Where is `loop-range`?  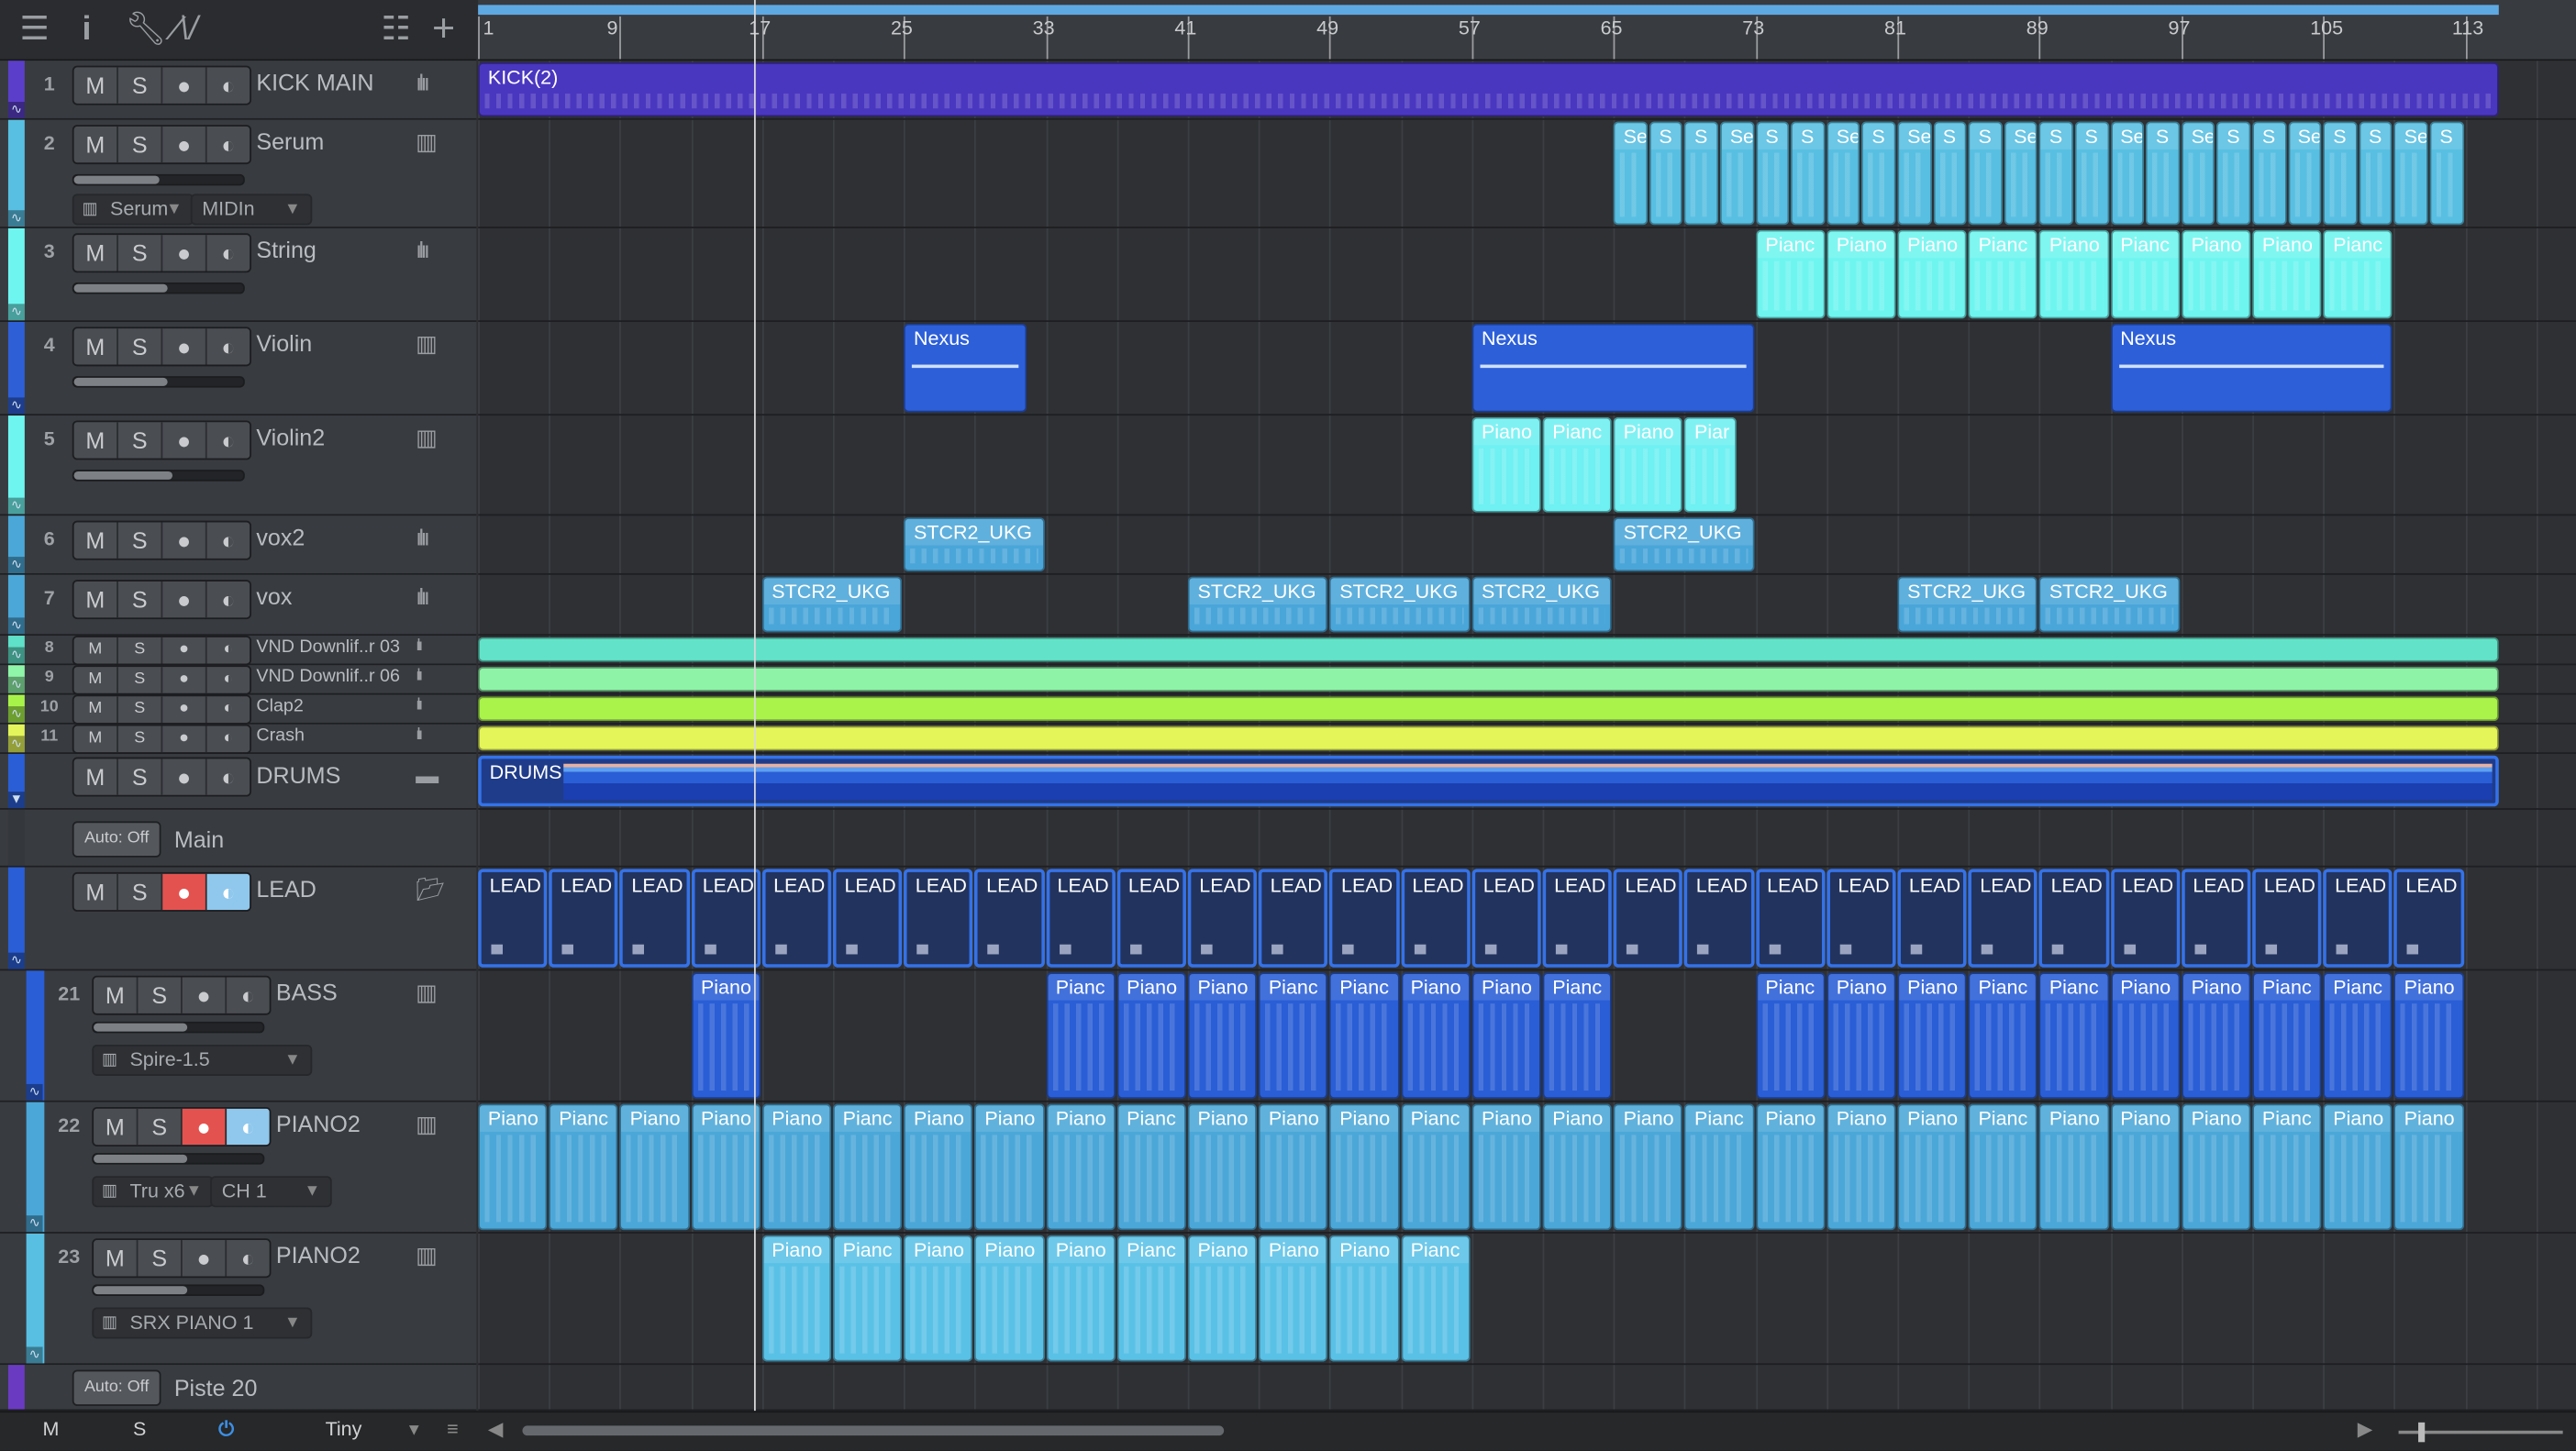
loop-range is located at coordinates (1488, 10).